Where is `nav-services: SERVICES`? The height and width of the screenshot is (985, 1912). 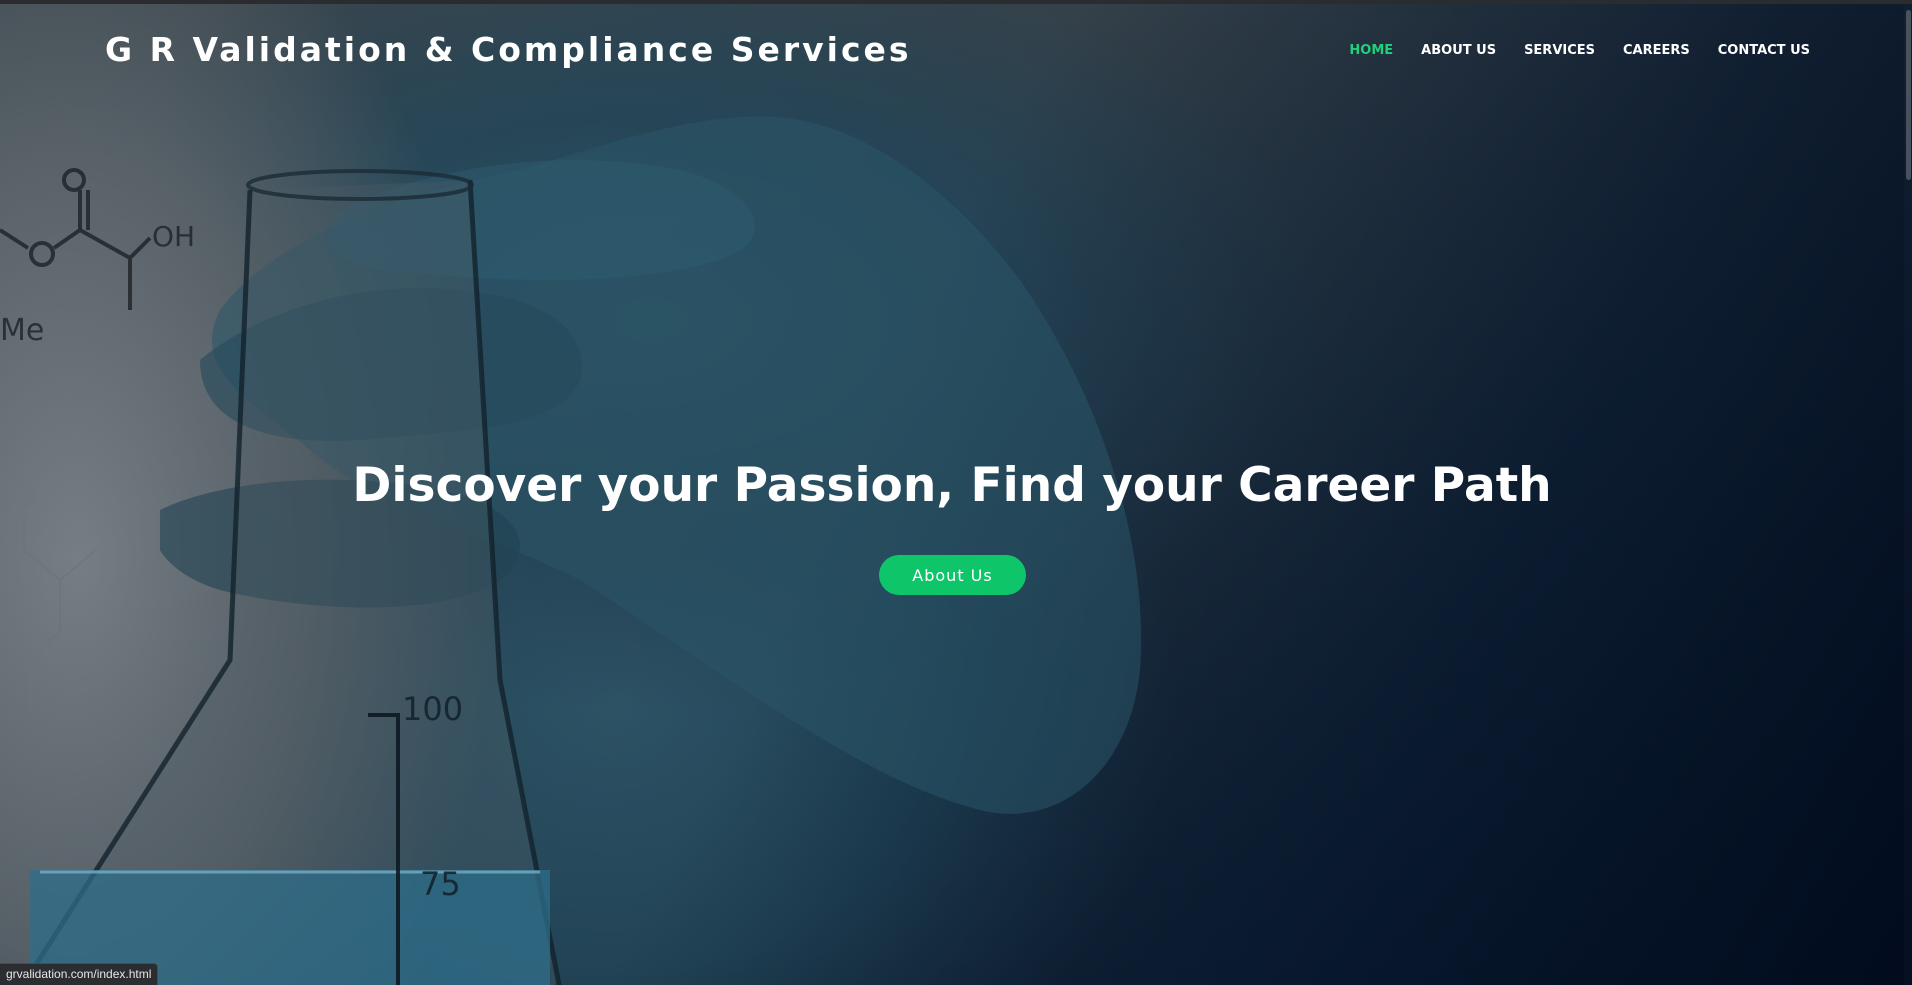
nav-services: SERVICES is located at coordinates (1559, 50).